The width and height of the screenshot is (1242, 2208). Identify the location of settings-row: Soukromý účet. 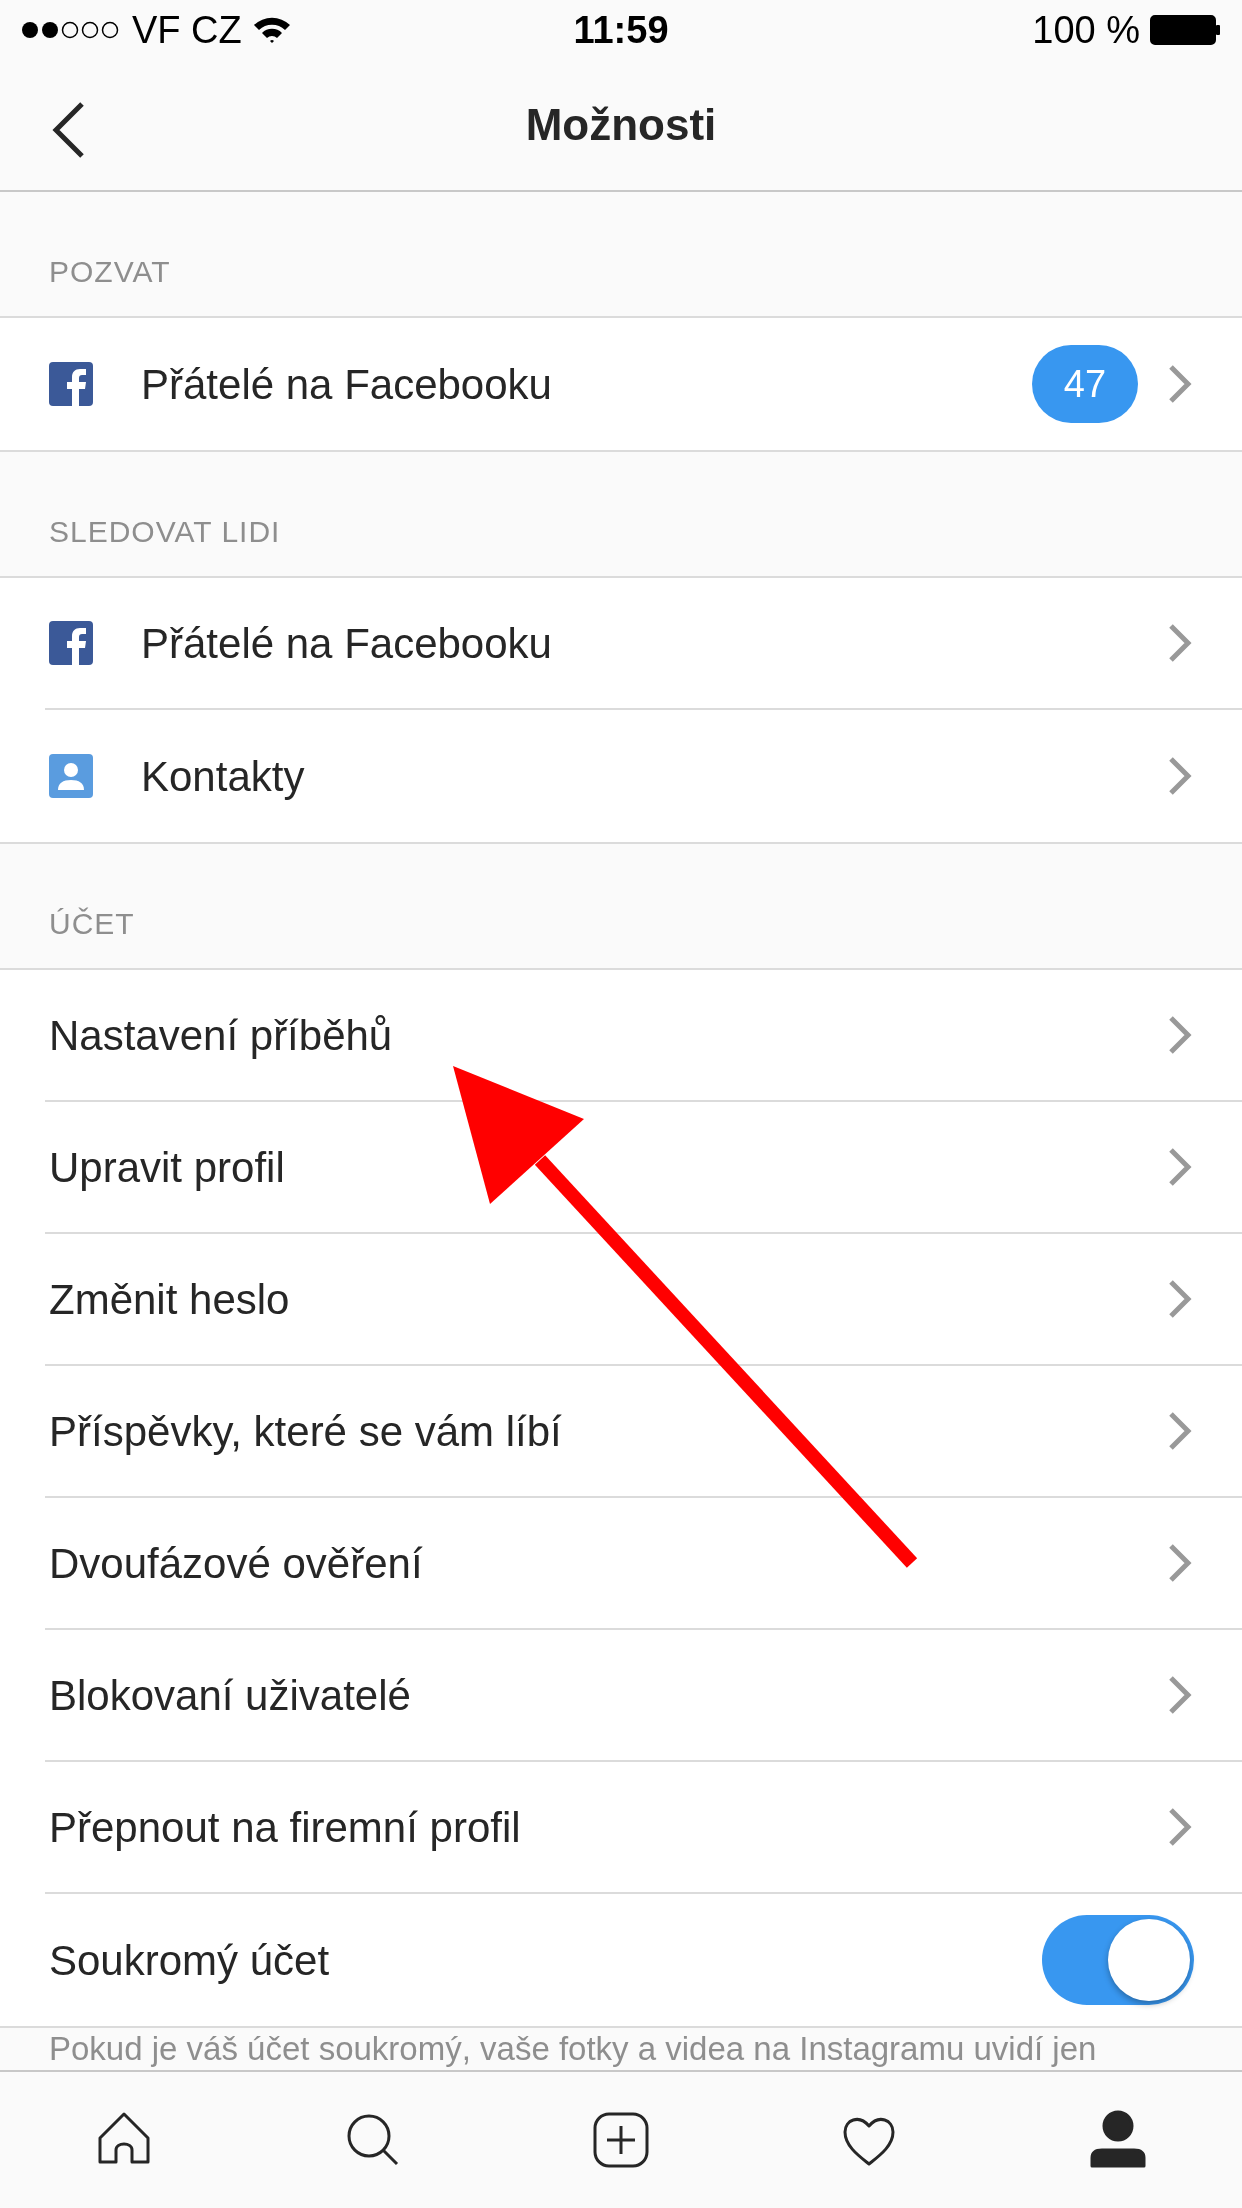
(643, 1960).